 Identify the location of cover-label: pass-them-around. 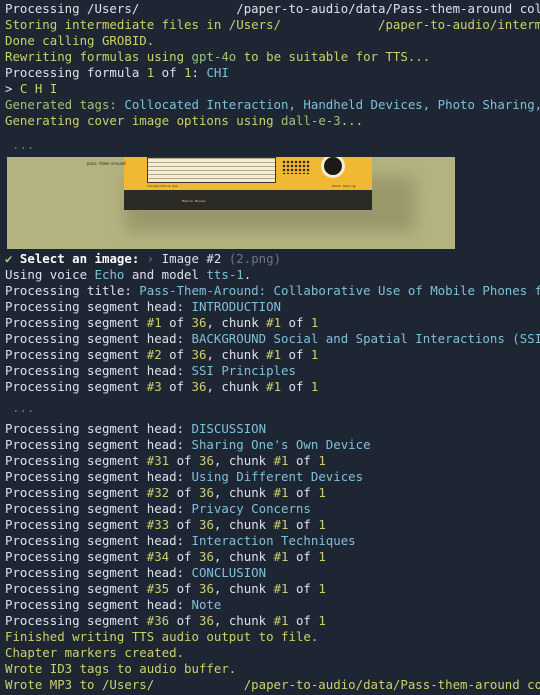
(106, 163).